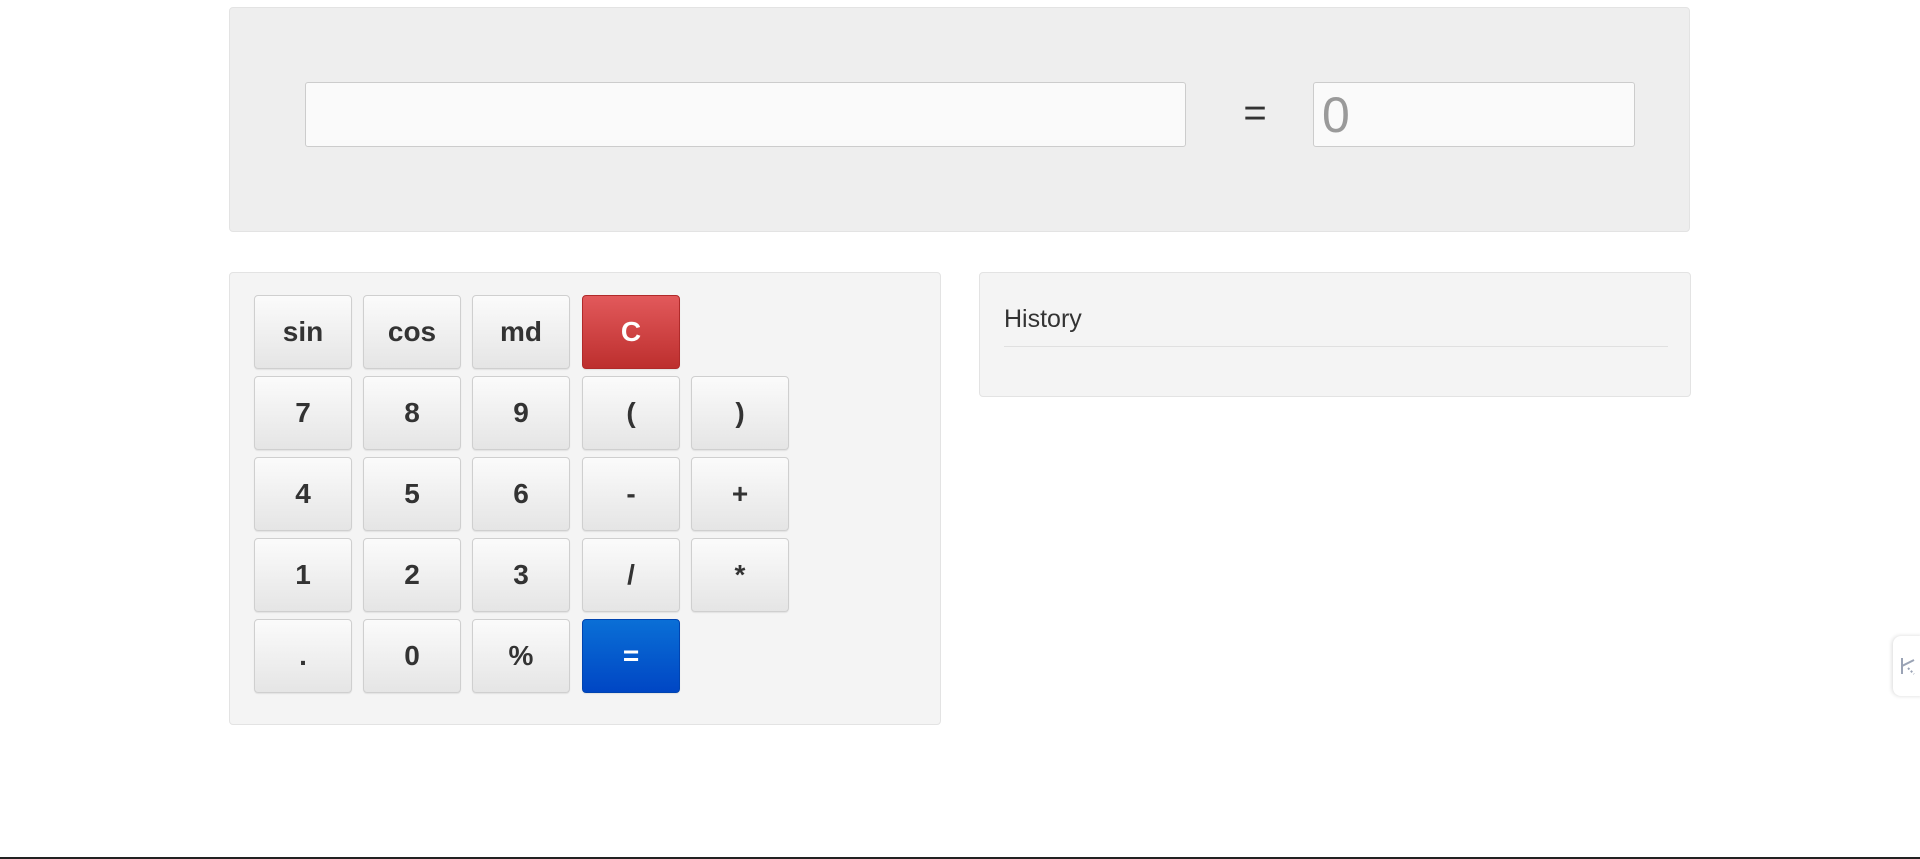 Image resolution: width=1920 pixels, height=859 pixels. What do you see at coordinates (412, 575) in the screenshot?
I see `digit-2-button: 2` at bounding box center [412, 575].